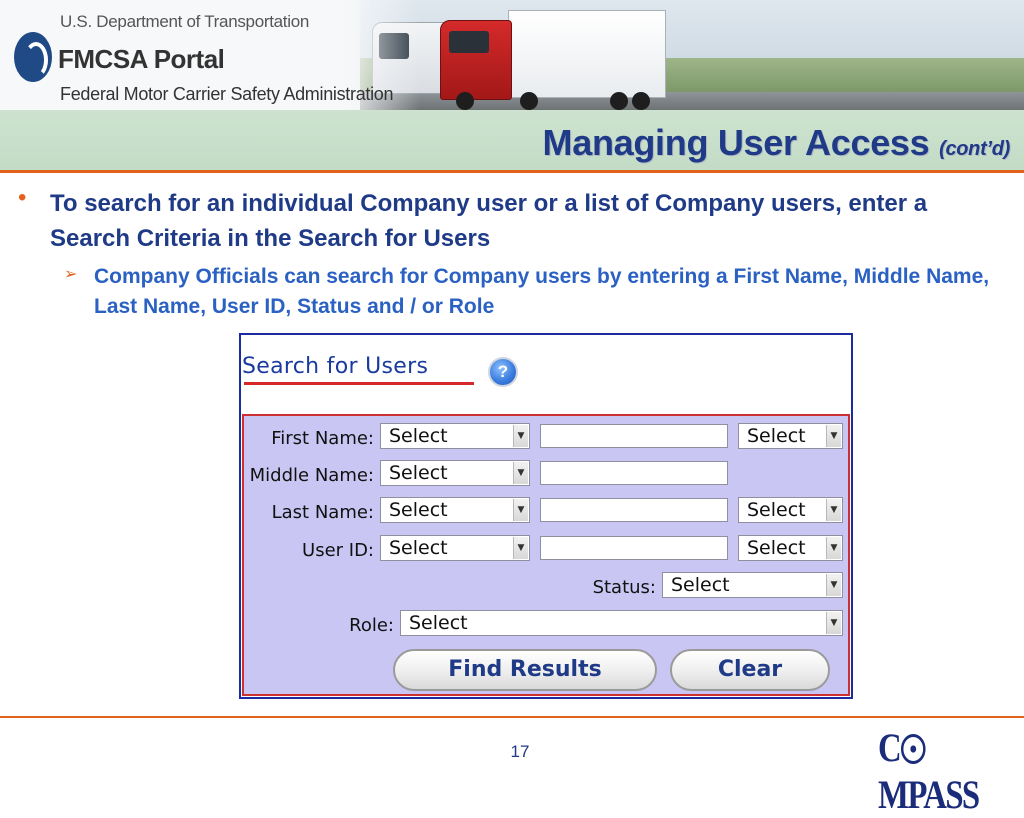 The height and width of the screenshot is (818, 1024). Describe the element at coordinates (736, 142) in the screenshot. I see `slide-title-main: Managing User Access` at that location.